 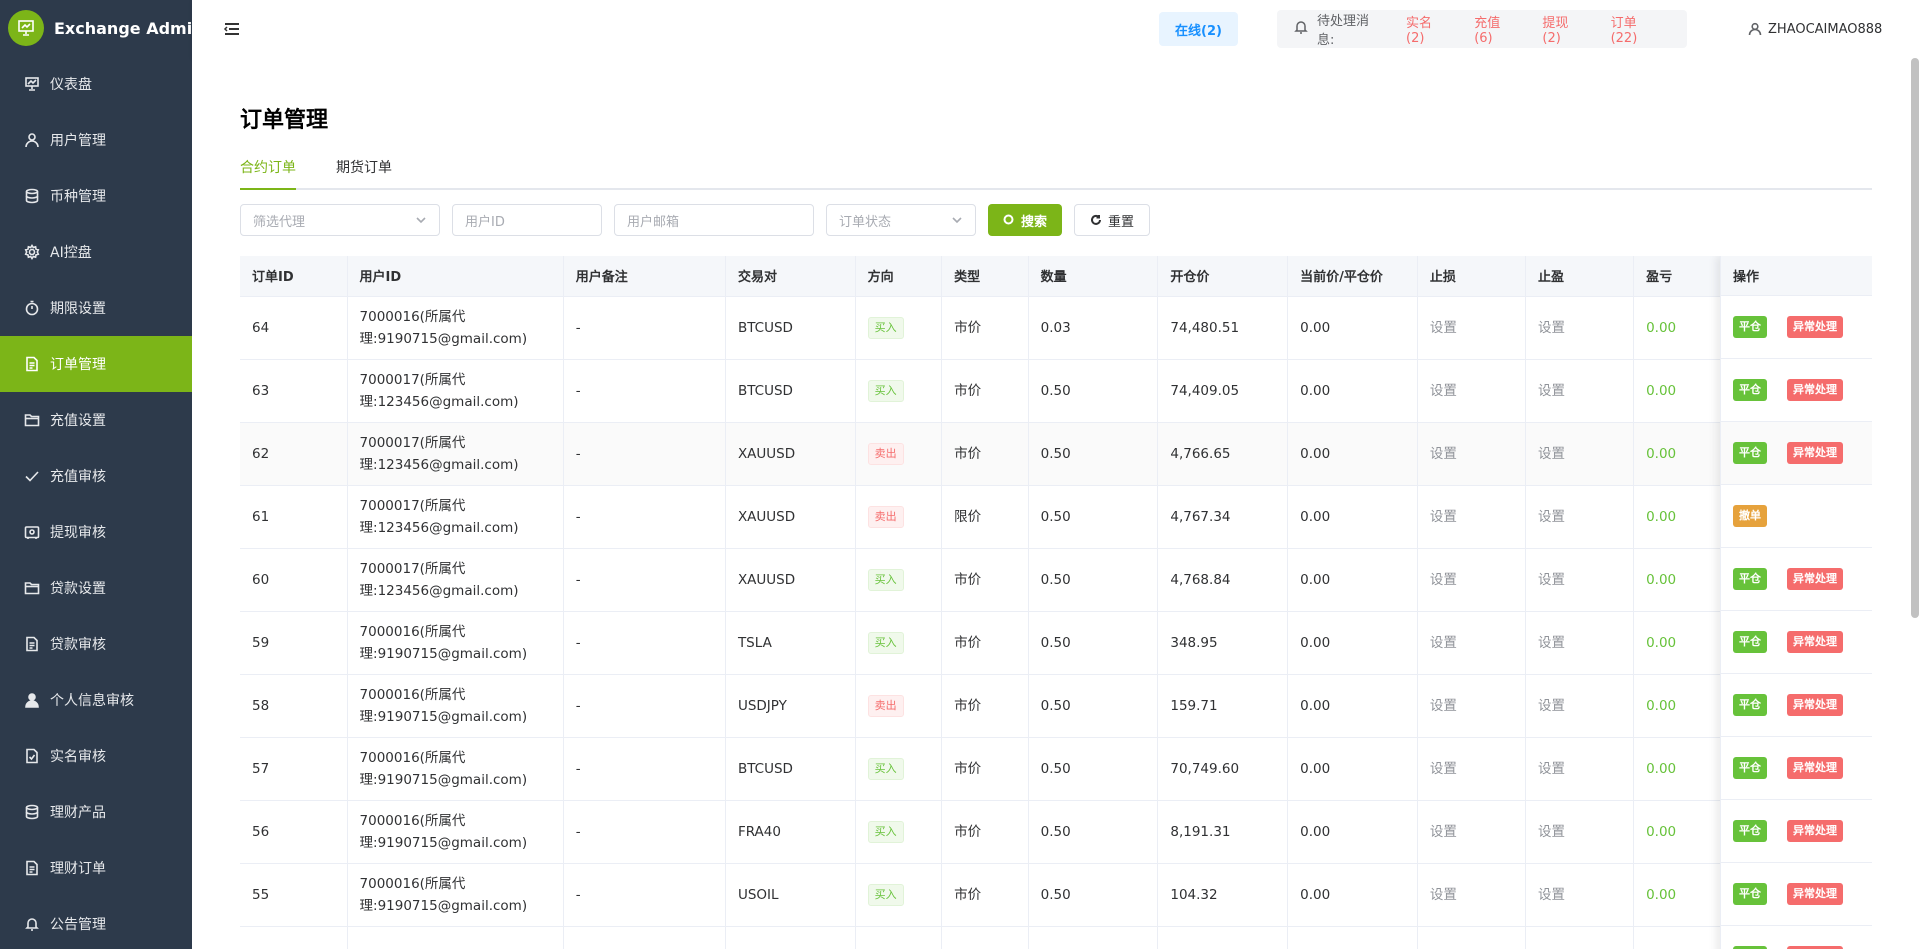 What do you see at coordinates (1025, 220) in the screenshot?
I see `search-button: 搜索` at bounding box center [1025, 220].